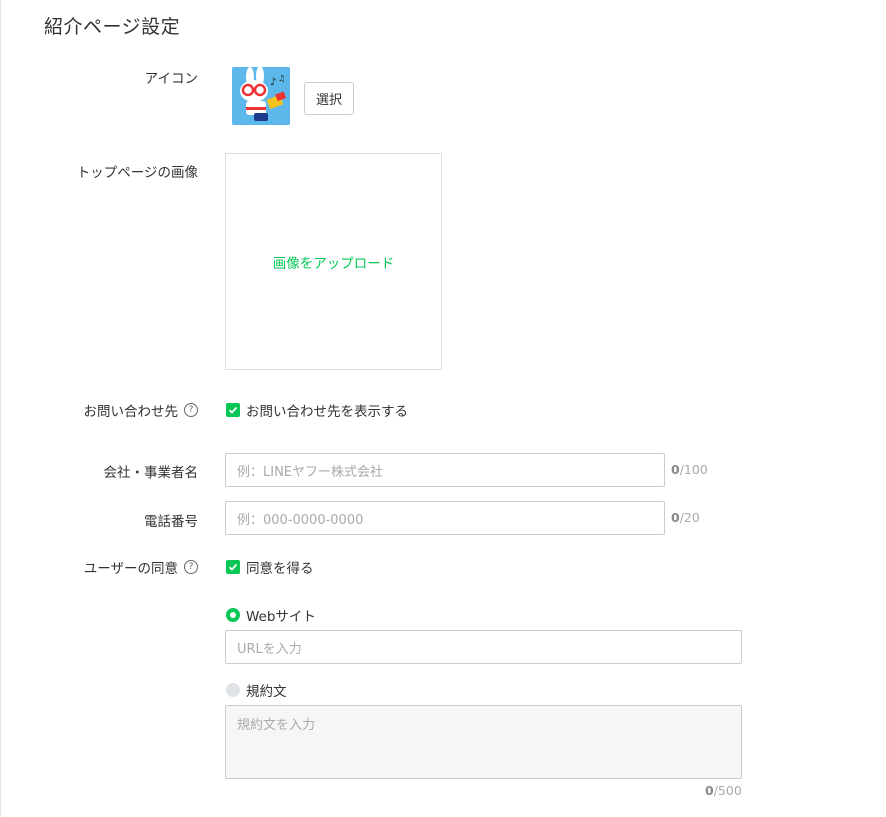  I want to click on bunny-character-icon: ♪ ♫, so click(261, 96).